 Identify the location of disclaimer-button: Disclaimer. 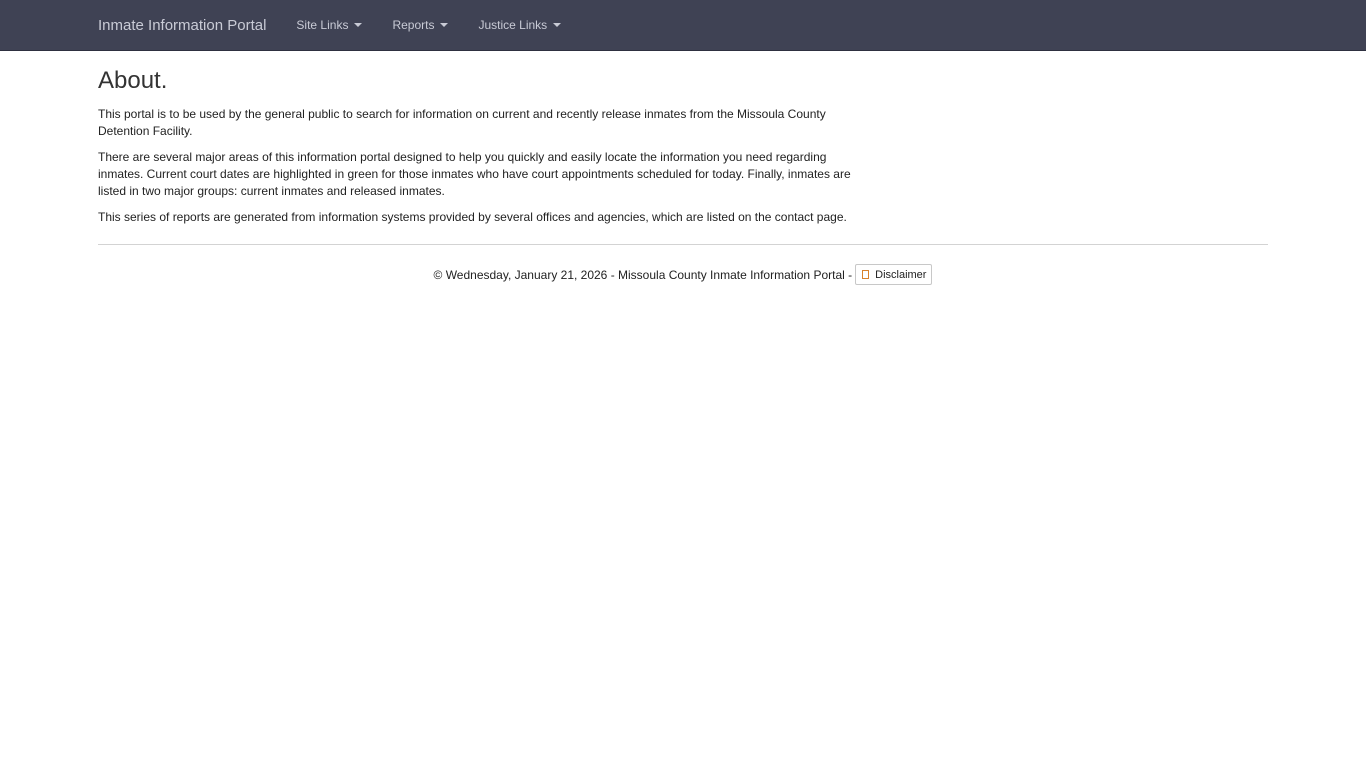
(894, 275).